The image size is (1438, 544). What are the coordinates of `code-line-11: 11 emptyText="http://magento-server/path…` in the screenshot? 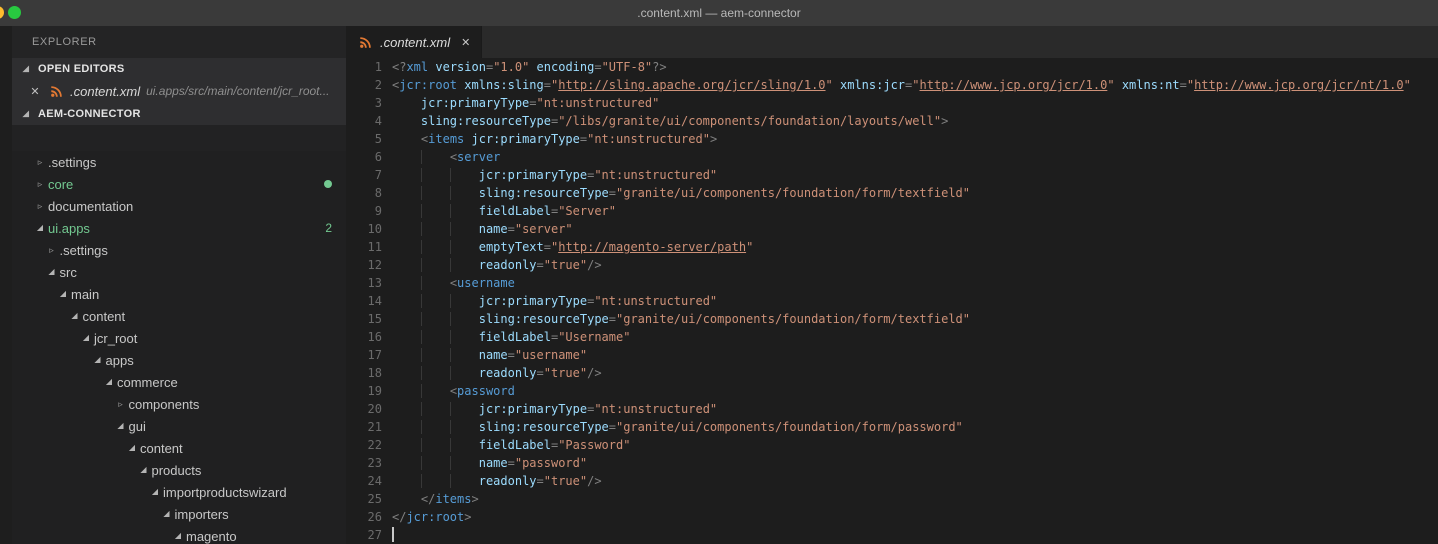 It's located at (892, 247).